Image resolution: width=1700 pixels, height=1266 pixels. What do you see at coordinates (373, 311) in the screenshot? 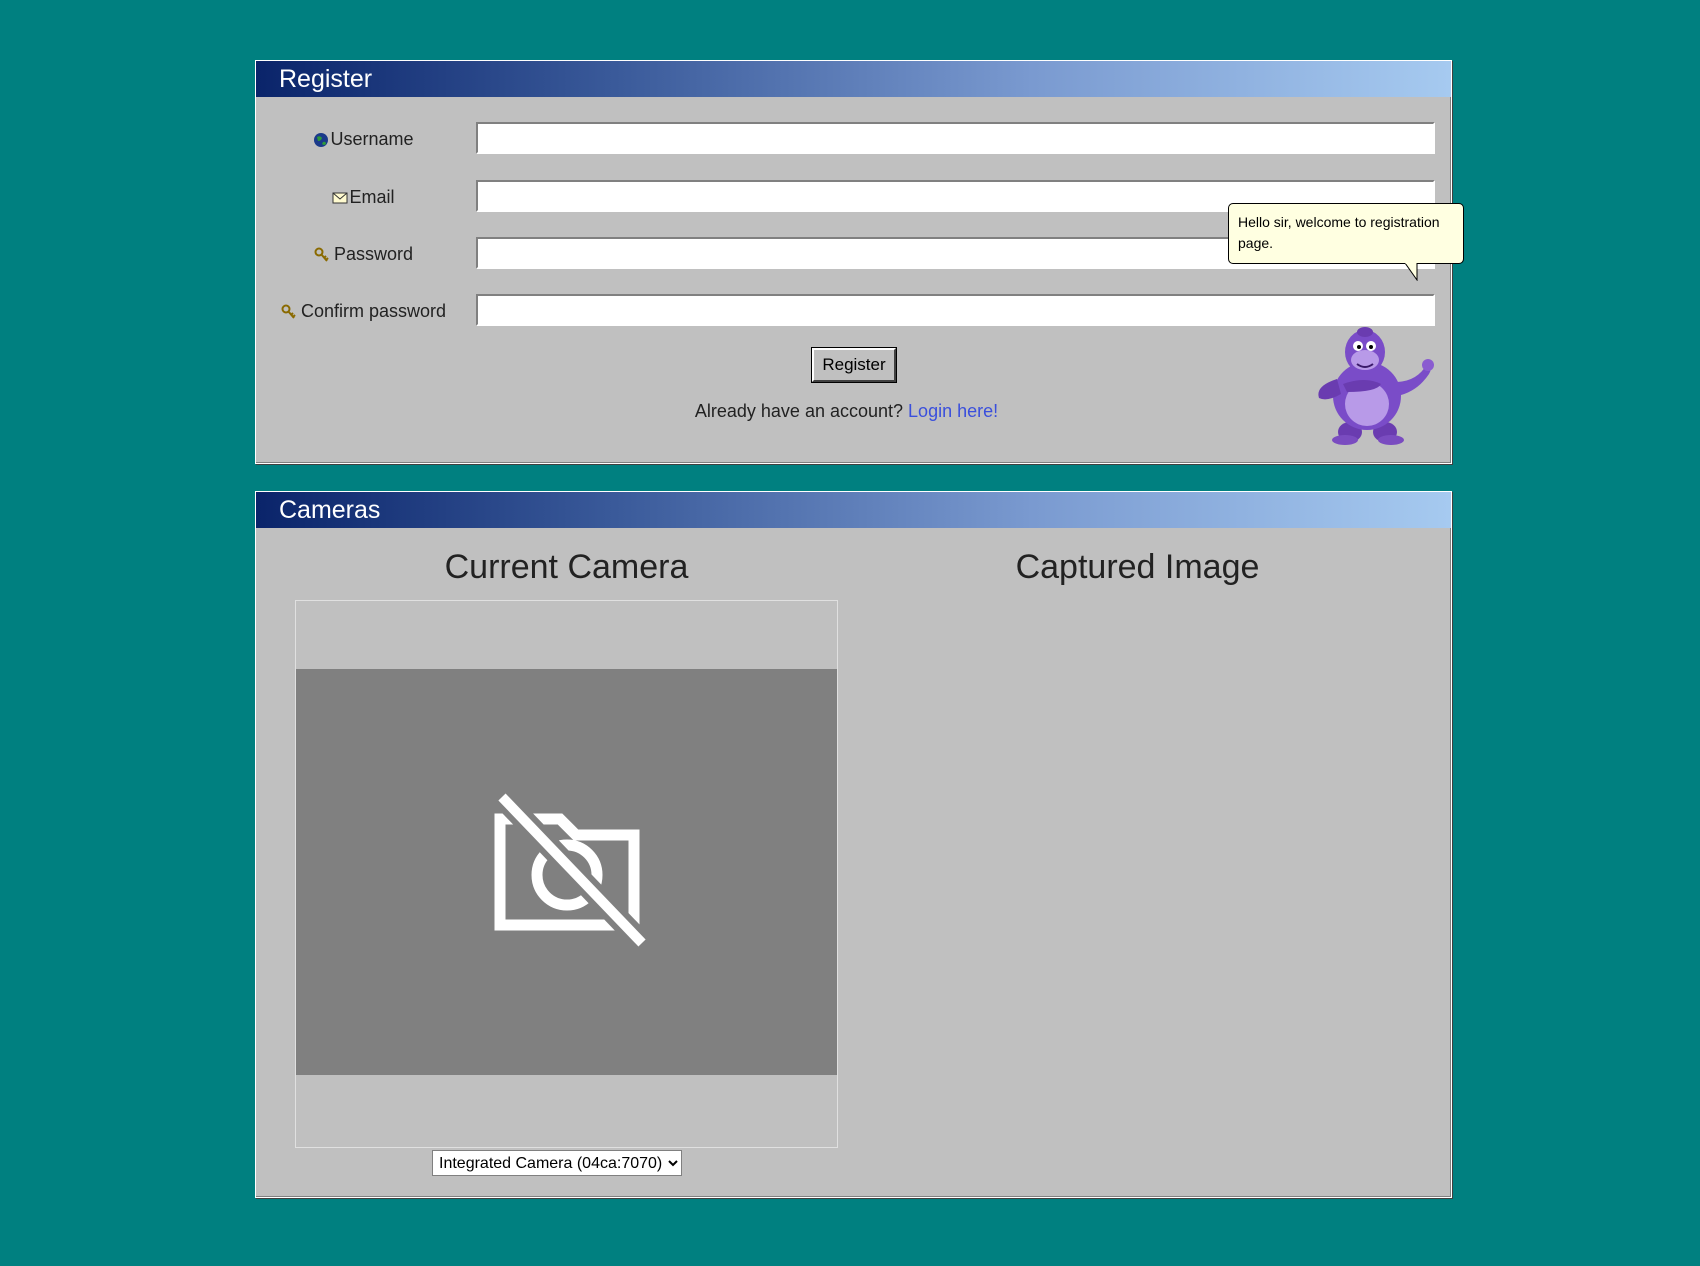
I see `confirm-password-label-text: Confirm password` at bounding box center [373, 311].